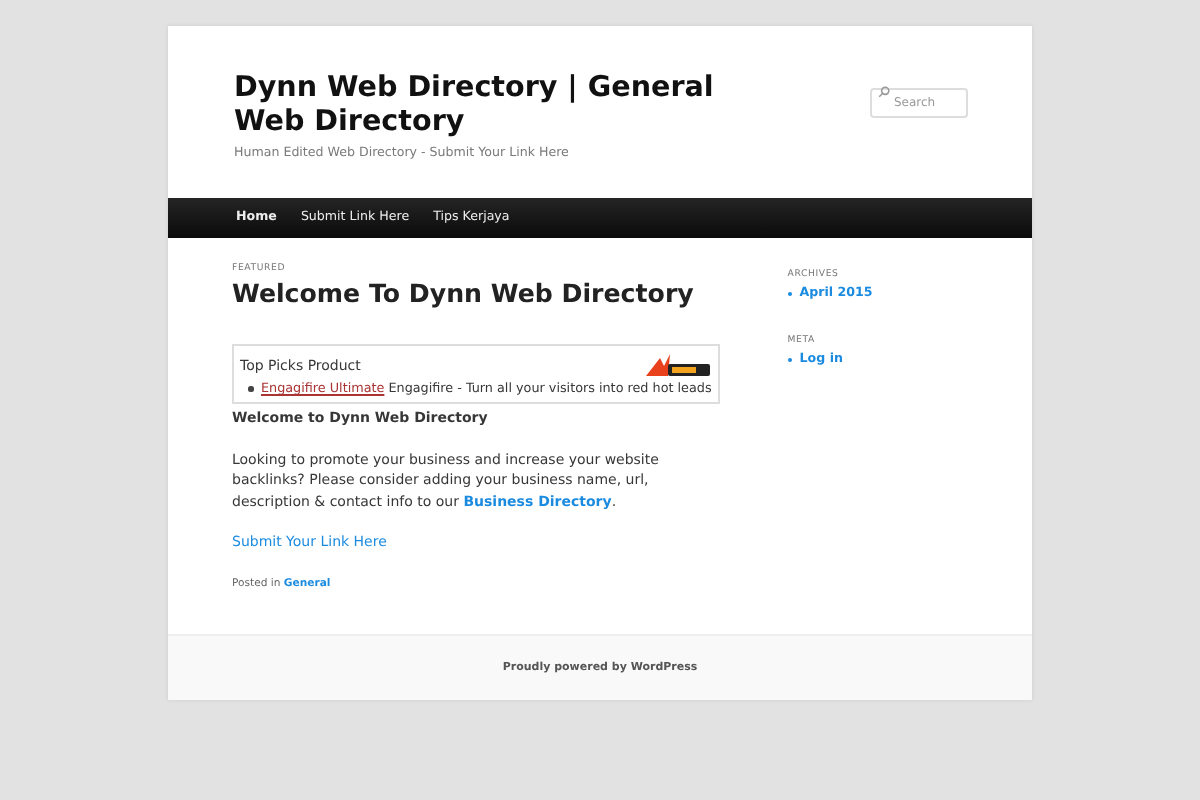  Describe the element at coordinates (476, 293) in the screenshot. I see `post-title: Welcome To Dynn Web Directory` at that location.